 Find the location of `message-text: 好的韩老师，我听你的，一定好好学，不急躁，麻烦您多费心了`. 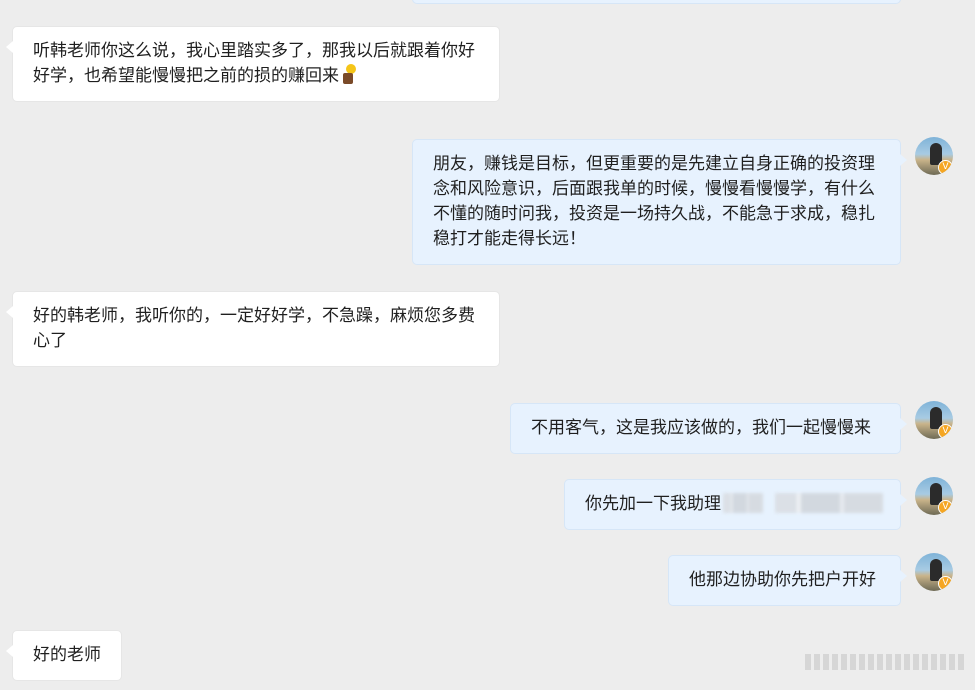

message-text: 好的韩老师，我听你的，一定好好学，不急躁，麻烦您多费心了 is located at coordinates (254, 328).